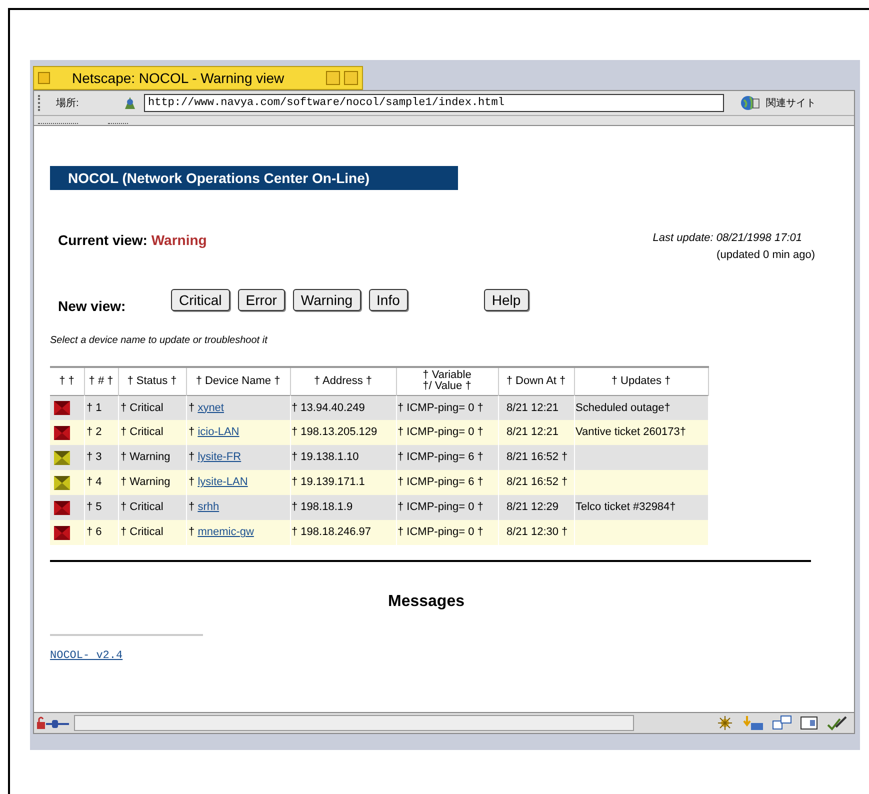  What do you see at coordinates (132, 240) in the screenshot?
I see `current-view-label: Current view: Warning` at bounding box center [132, 240].